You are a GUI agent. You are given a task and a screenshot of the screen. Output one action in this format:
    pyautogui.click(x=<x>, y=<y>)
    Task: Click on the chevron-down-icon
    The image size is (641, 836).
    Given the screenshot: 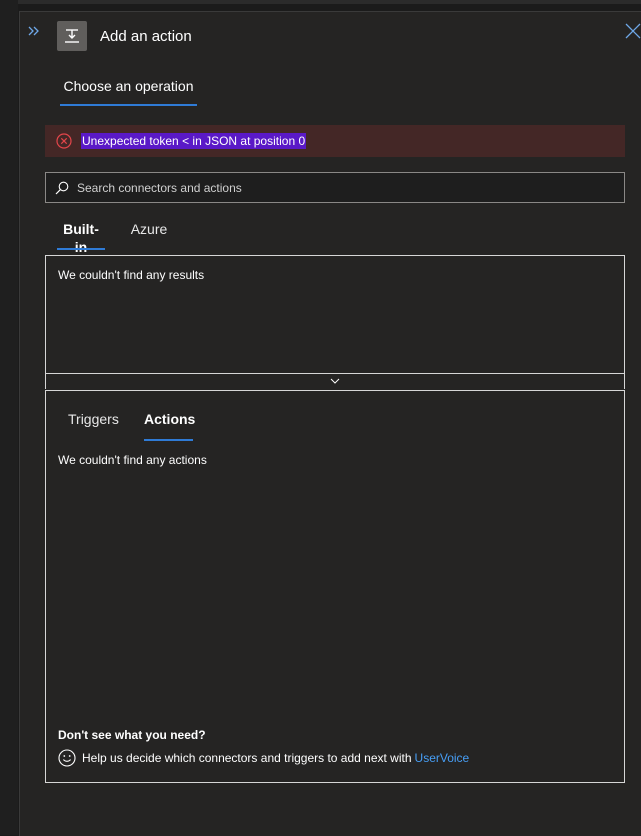 What is the action you would take?
    pyautogui.click(x=335, y=381)
    